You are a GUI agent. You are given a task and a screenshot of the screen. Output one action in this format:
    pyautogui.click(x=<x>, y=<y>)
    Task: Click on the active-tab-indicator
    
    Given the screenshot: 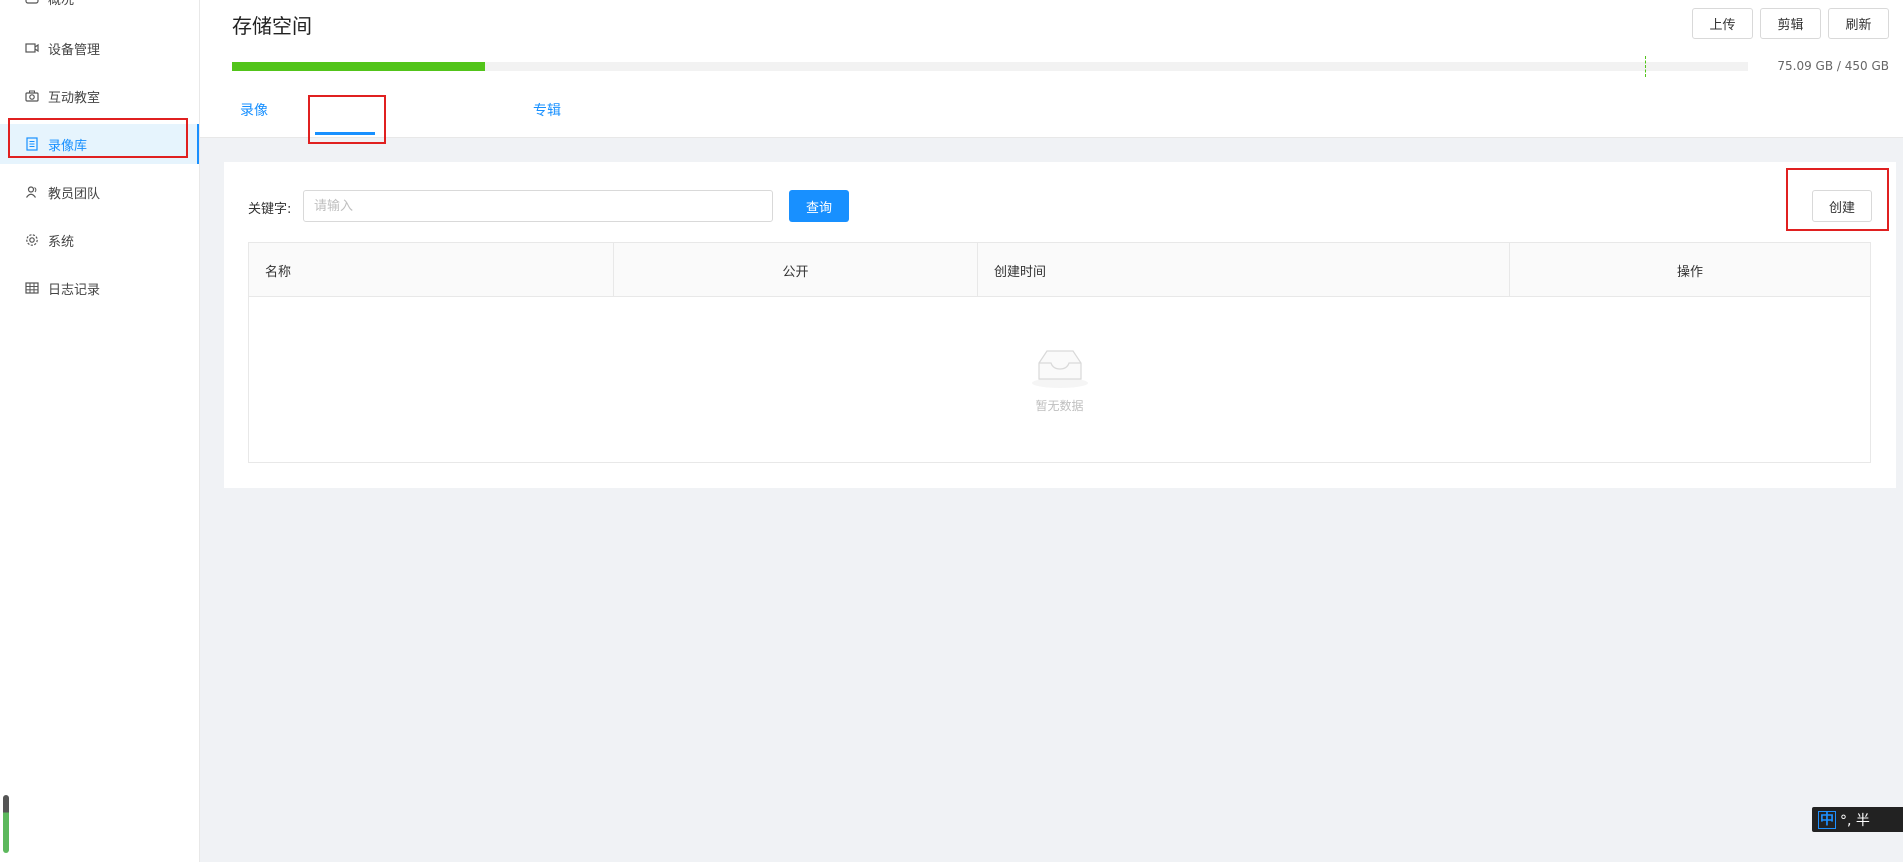 What is the action you would take?
    pyautogui.click(x=345, y=133)
    